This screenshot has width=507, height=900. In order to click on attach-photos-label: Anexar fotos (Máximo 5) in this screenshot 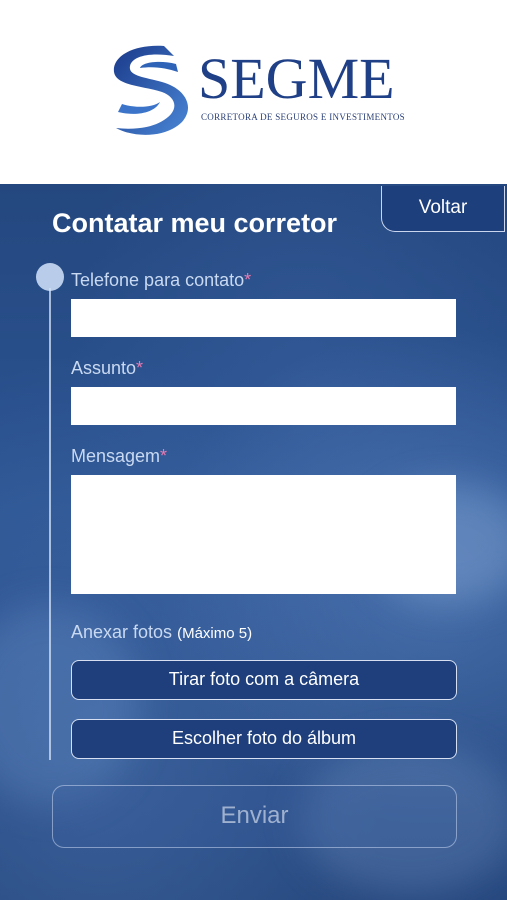, I will do `click(162, 632)`.